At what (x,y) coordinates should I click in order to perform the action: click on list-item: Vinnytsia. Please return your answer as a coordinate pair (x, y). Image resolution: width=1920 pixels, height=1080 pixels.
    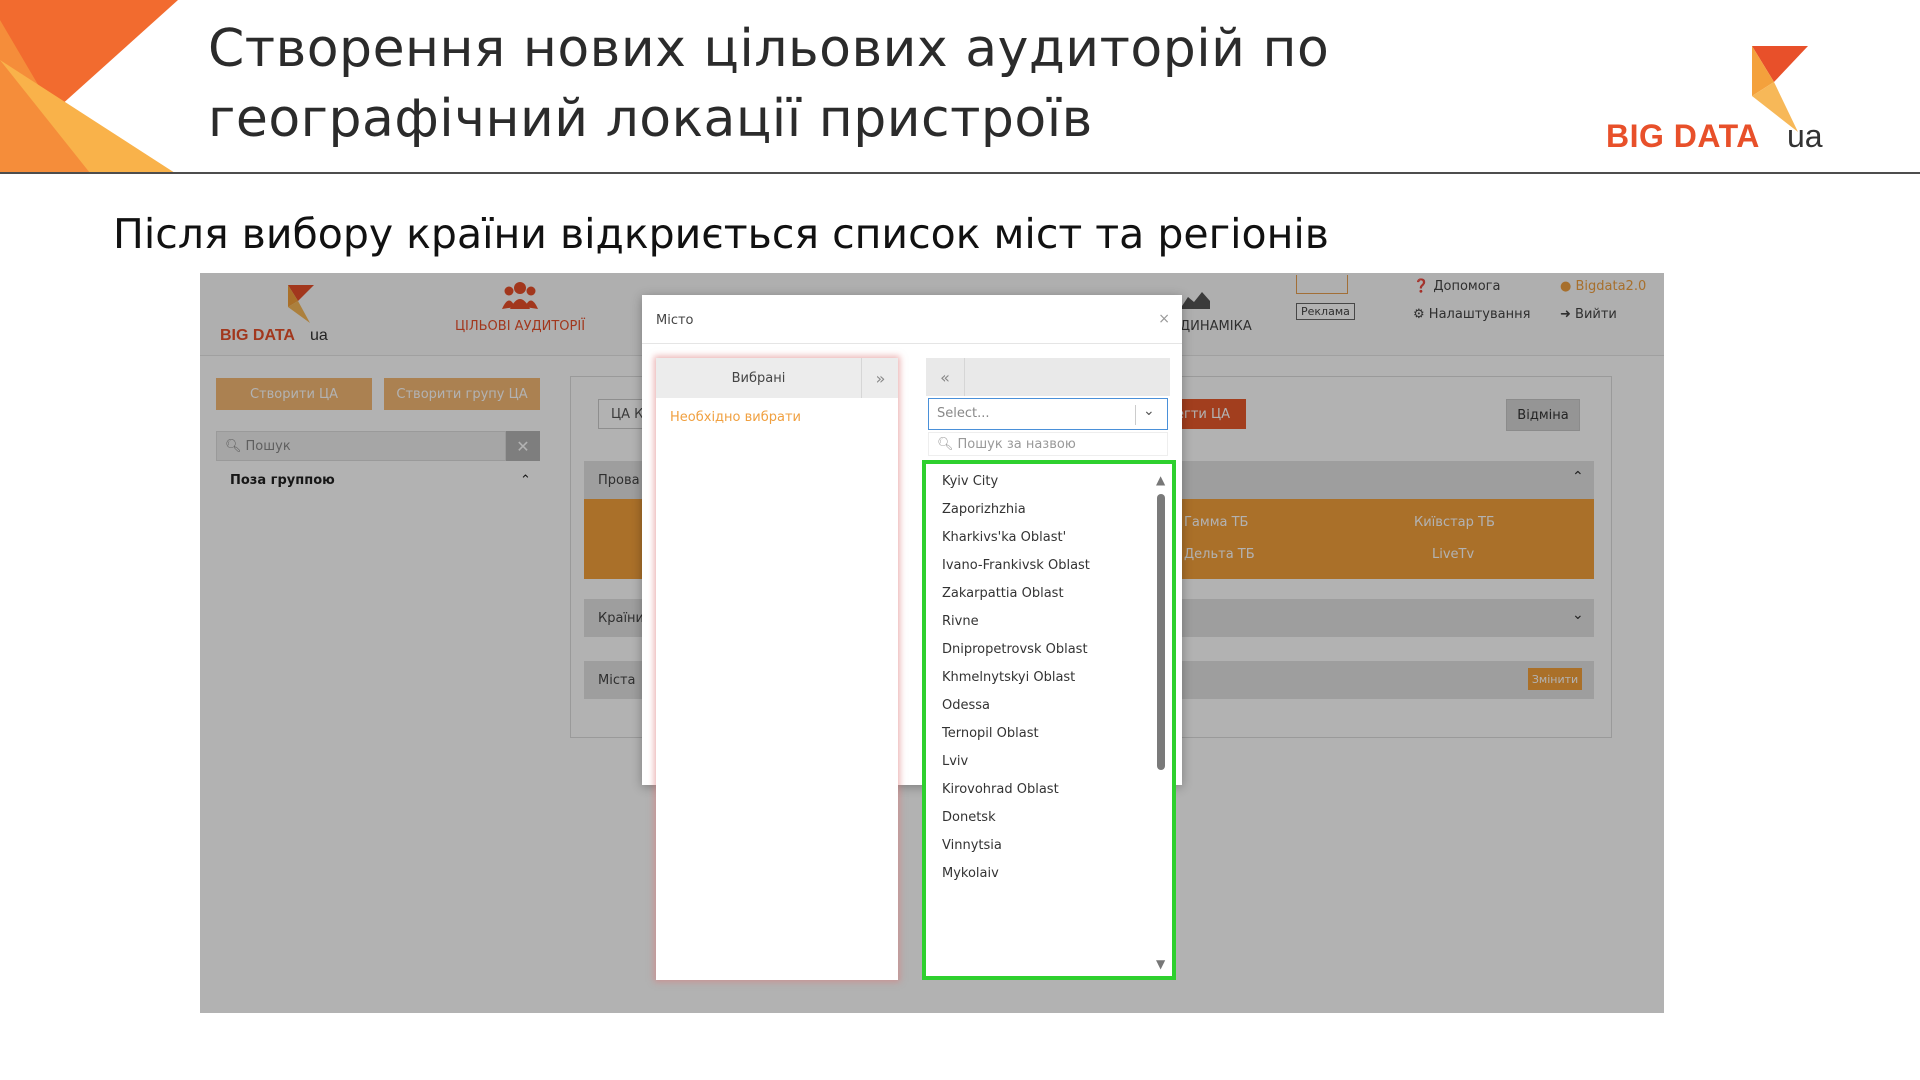
    Looking at the image, I should click on (972, 845).